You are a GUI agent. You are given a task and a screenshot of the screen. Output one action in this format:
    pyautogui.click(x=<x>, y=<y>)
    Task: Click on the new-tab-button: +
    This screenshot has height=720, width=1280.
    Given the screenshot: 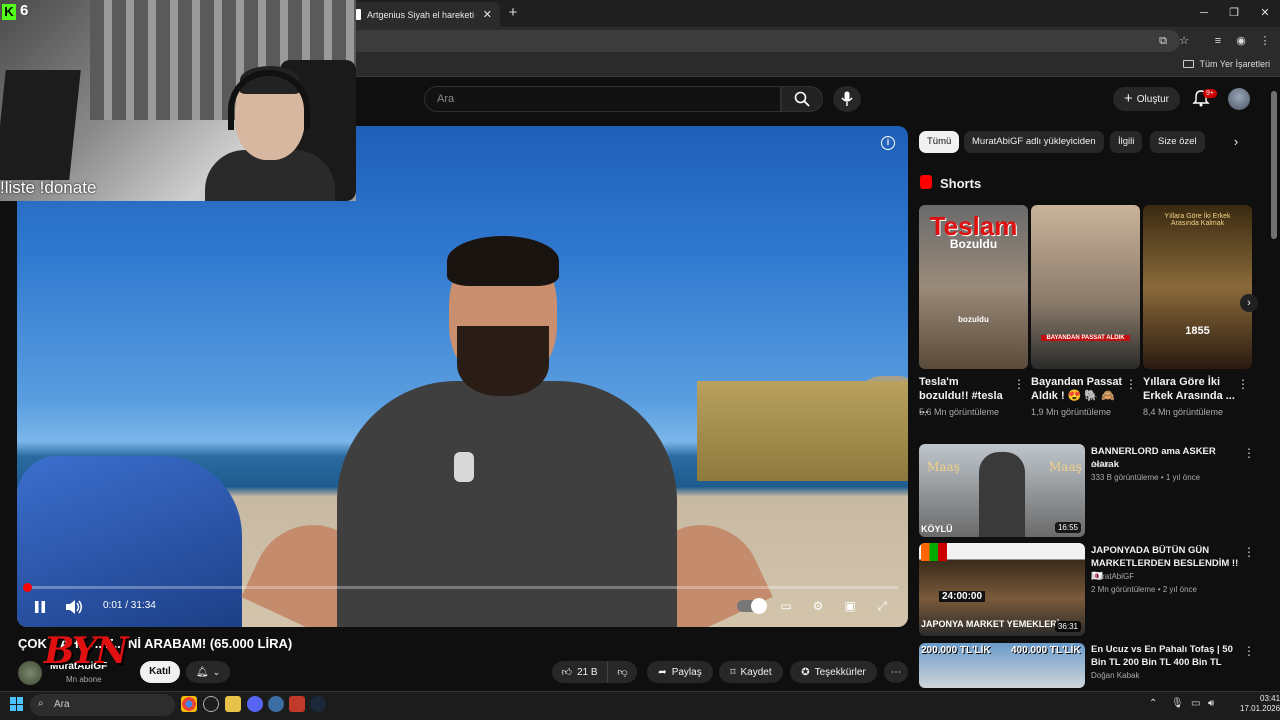 What is the action you would take?
    pyautogui.click(x=513, y=13)
    